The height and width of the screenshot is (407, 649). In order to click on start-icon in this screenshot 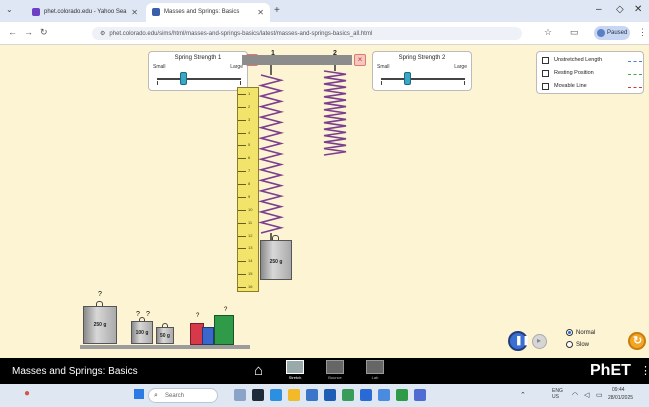, I will do `click(139, 394)`.